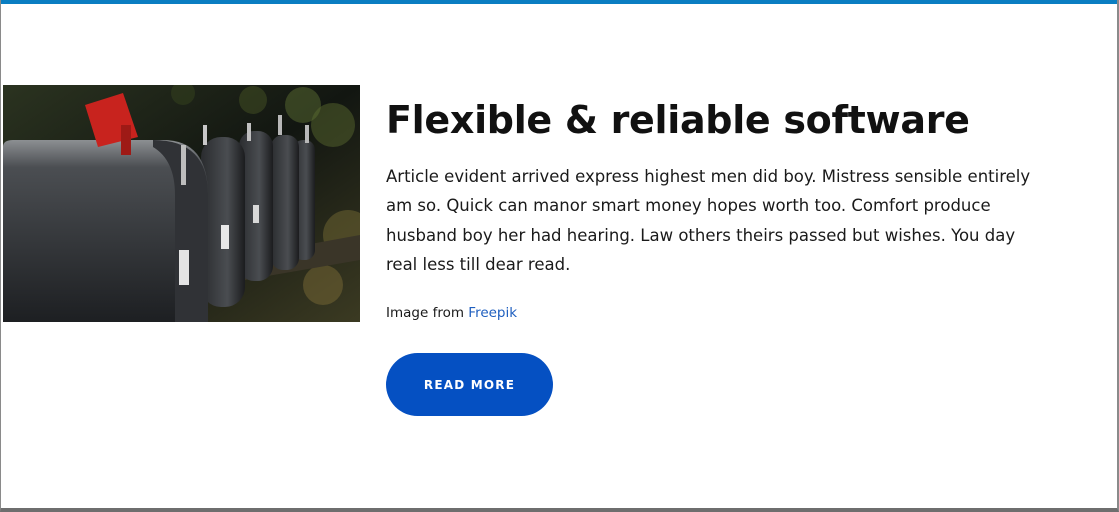  What do you see at coordinates (678, 120) in the screenshot?
I see `feature-title: Flexible & reliable software` at bounding box center [678, 120].